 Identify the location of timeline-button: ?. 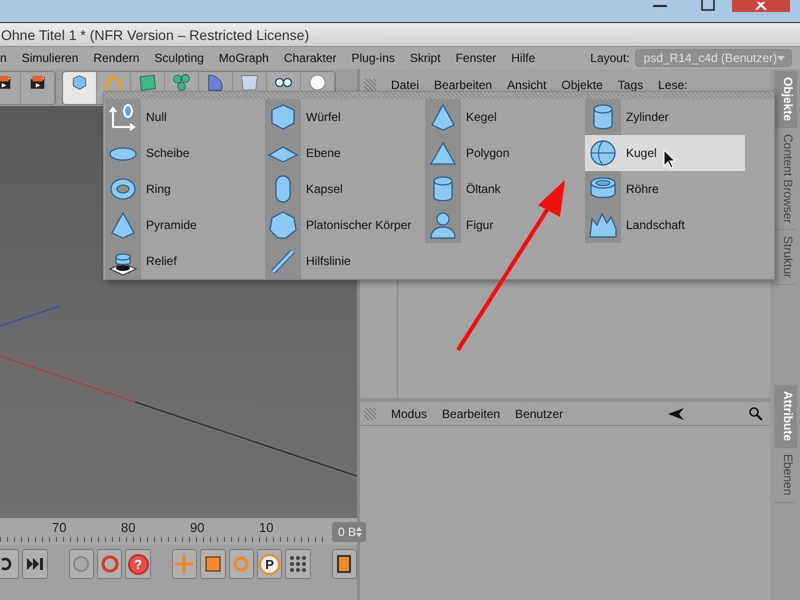
(138, 564).